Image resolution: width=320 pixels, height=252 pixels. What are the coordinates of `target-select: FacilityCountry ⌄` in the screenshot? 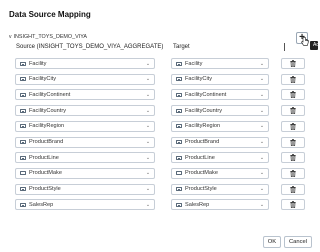 It's located at (220, 111).